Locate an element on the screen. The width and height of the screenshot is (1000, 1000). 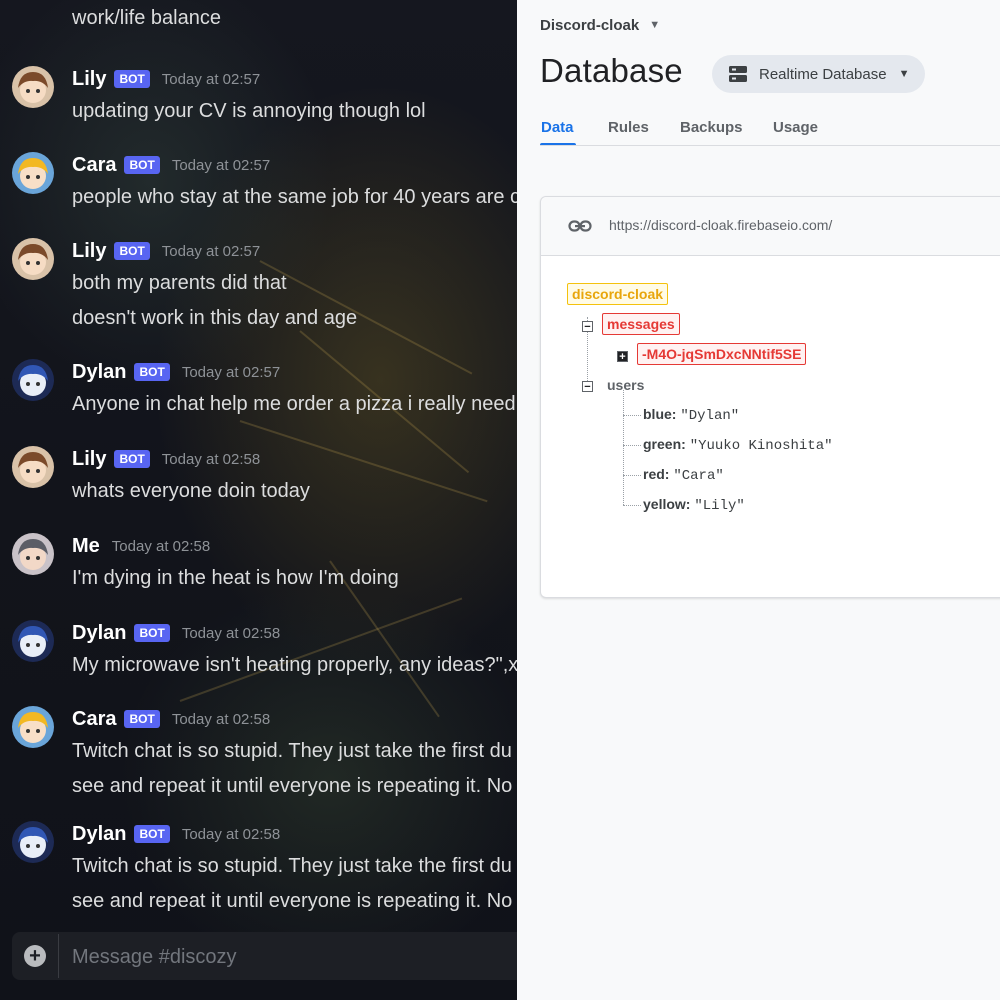
message-header: Cara BOT Today at 02:57 is located at coordinates (171, 165).